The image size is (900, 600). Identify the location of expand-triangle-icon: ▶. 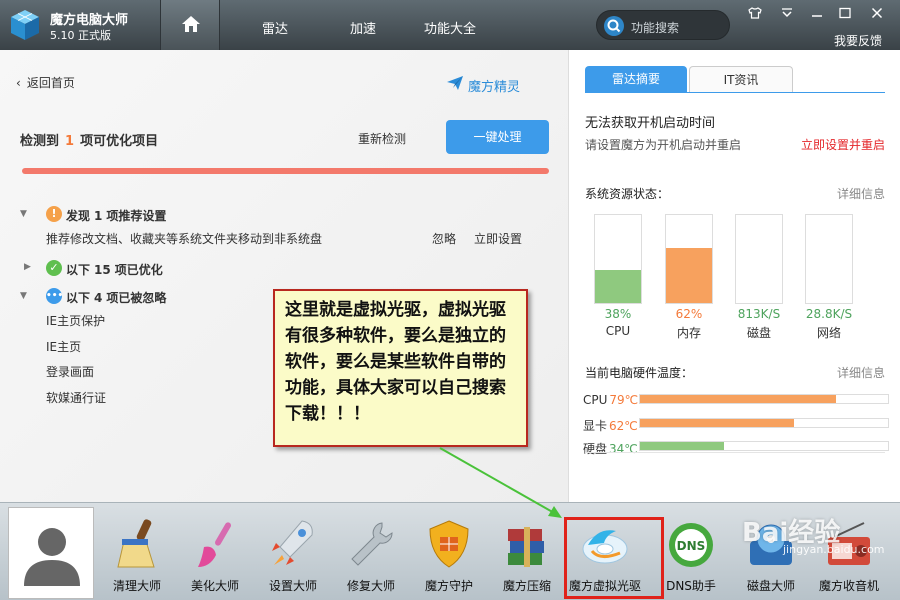
(27, 267).